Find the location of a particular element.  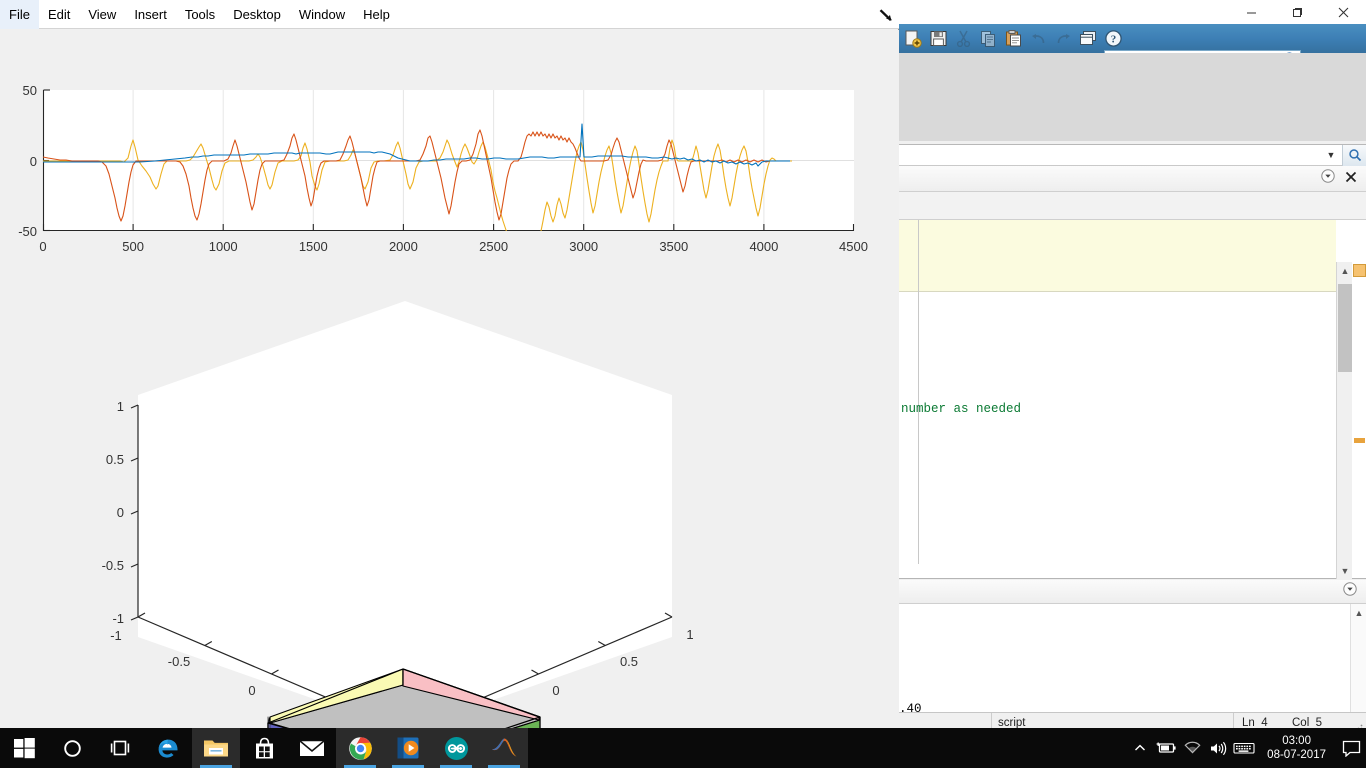

status-line: Ln 4 is located at coordinates (1252, 721).